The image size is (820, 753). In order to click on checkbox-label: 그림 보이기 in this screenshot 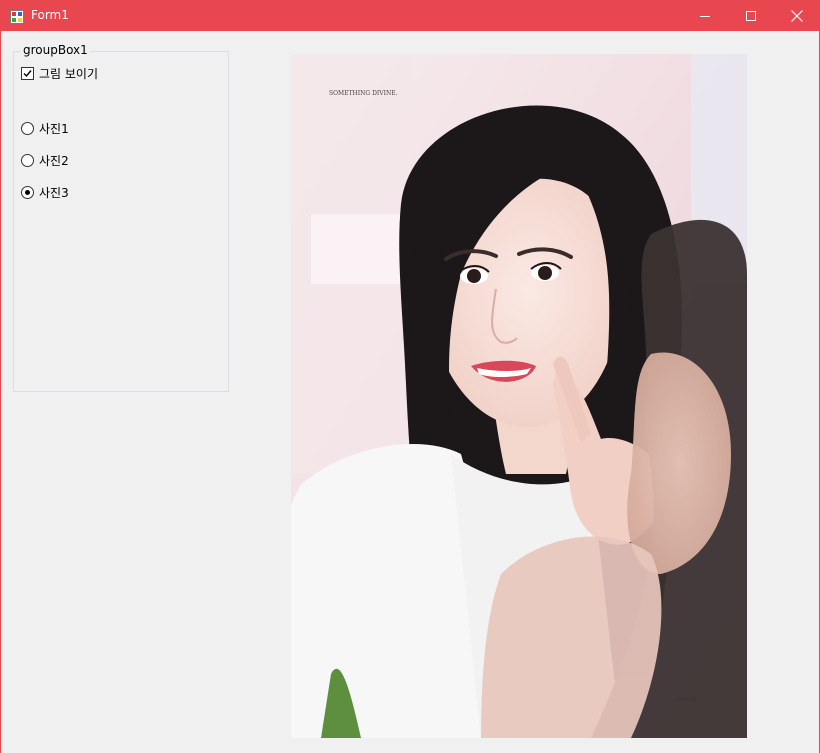, I will do `click(69, 74)`.